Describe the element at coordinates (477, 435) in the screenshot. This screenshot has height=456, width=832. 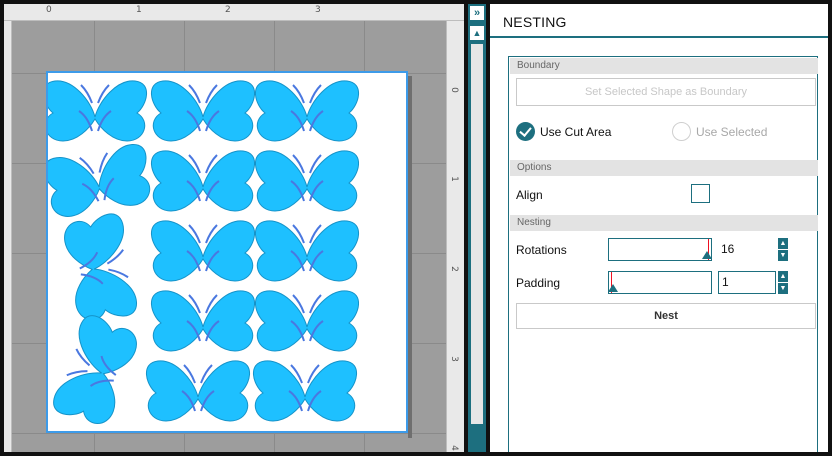
I see `scrollbar-thumb` at that location.